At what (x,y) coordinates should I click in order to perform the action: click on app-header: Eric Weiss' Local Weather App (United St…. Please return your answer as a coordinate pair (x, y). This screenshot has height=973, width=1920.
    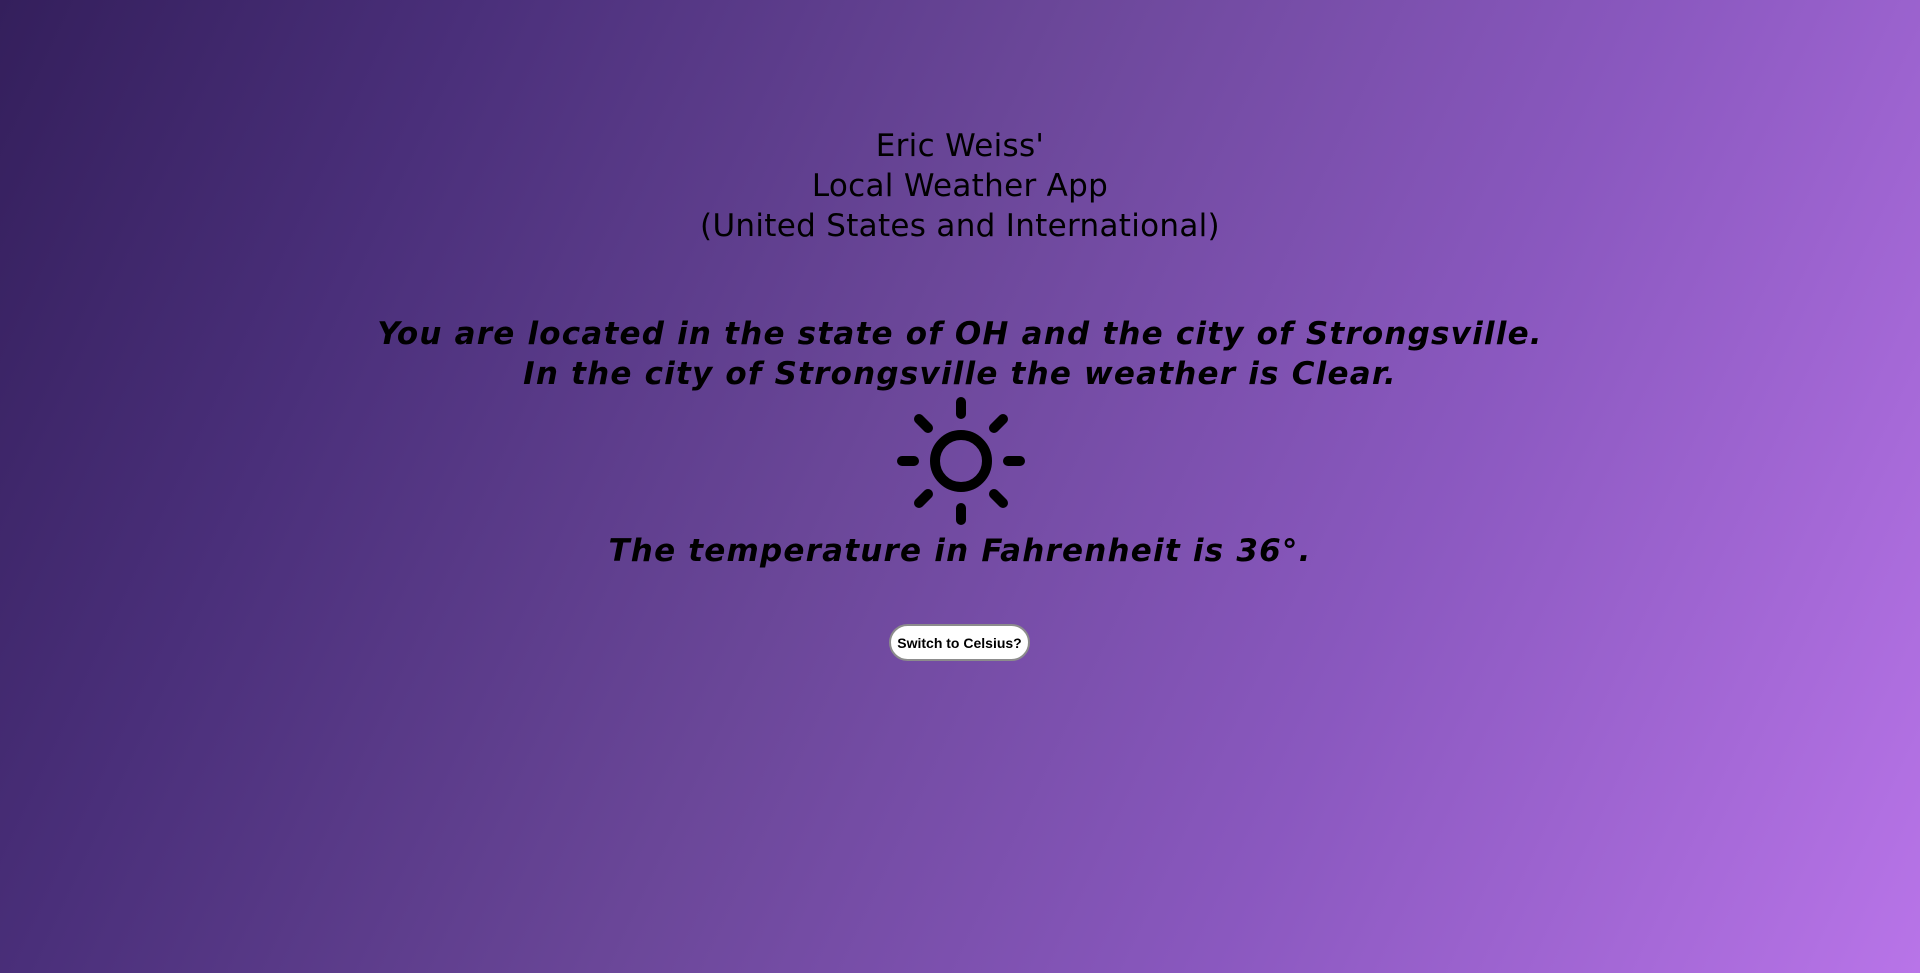
    Looking at the image, I should click on (960, 186).